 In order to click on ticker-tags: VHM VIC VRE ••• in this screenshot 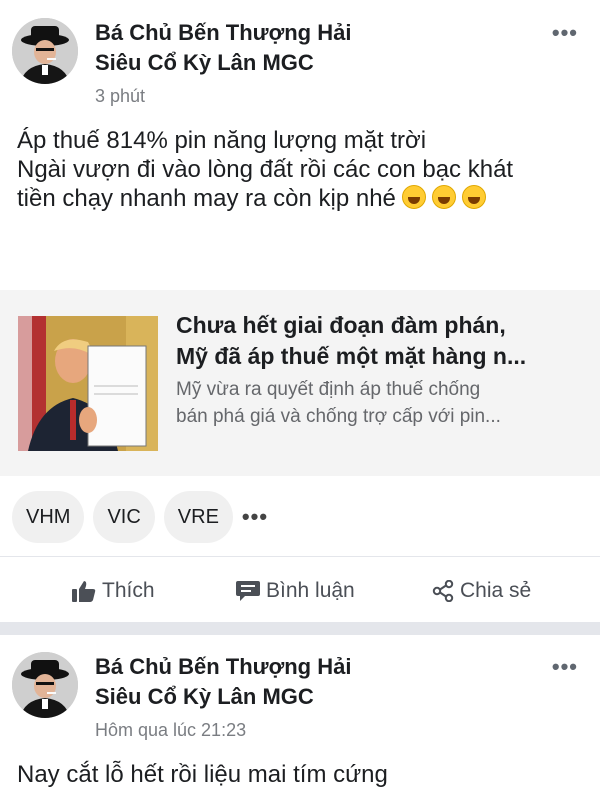, I will do `click(140, 518)`.